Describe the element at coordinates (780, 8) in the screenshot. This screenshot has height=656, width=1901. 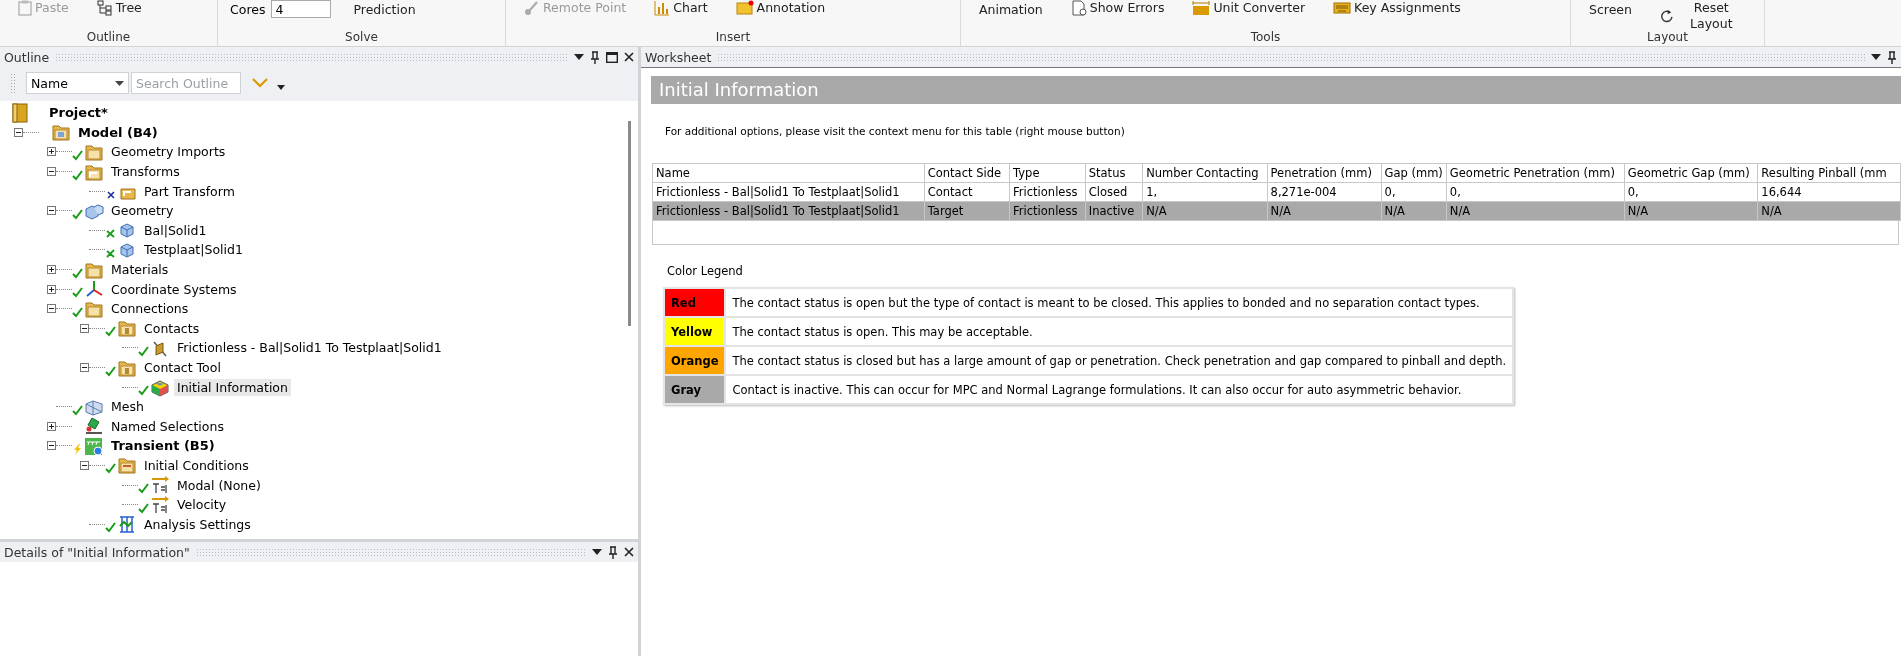
I see `ribbon-button: Annotation` at that location.